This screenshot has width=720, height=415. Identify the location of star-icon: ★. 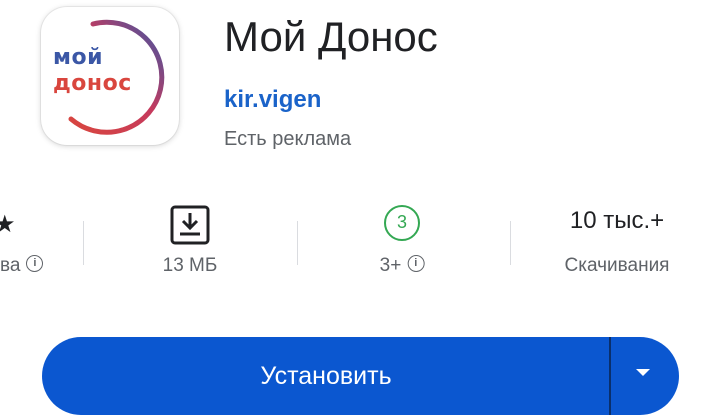
(8, 224).